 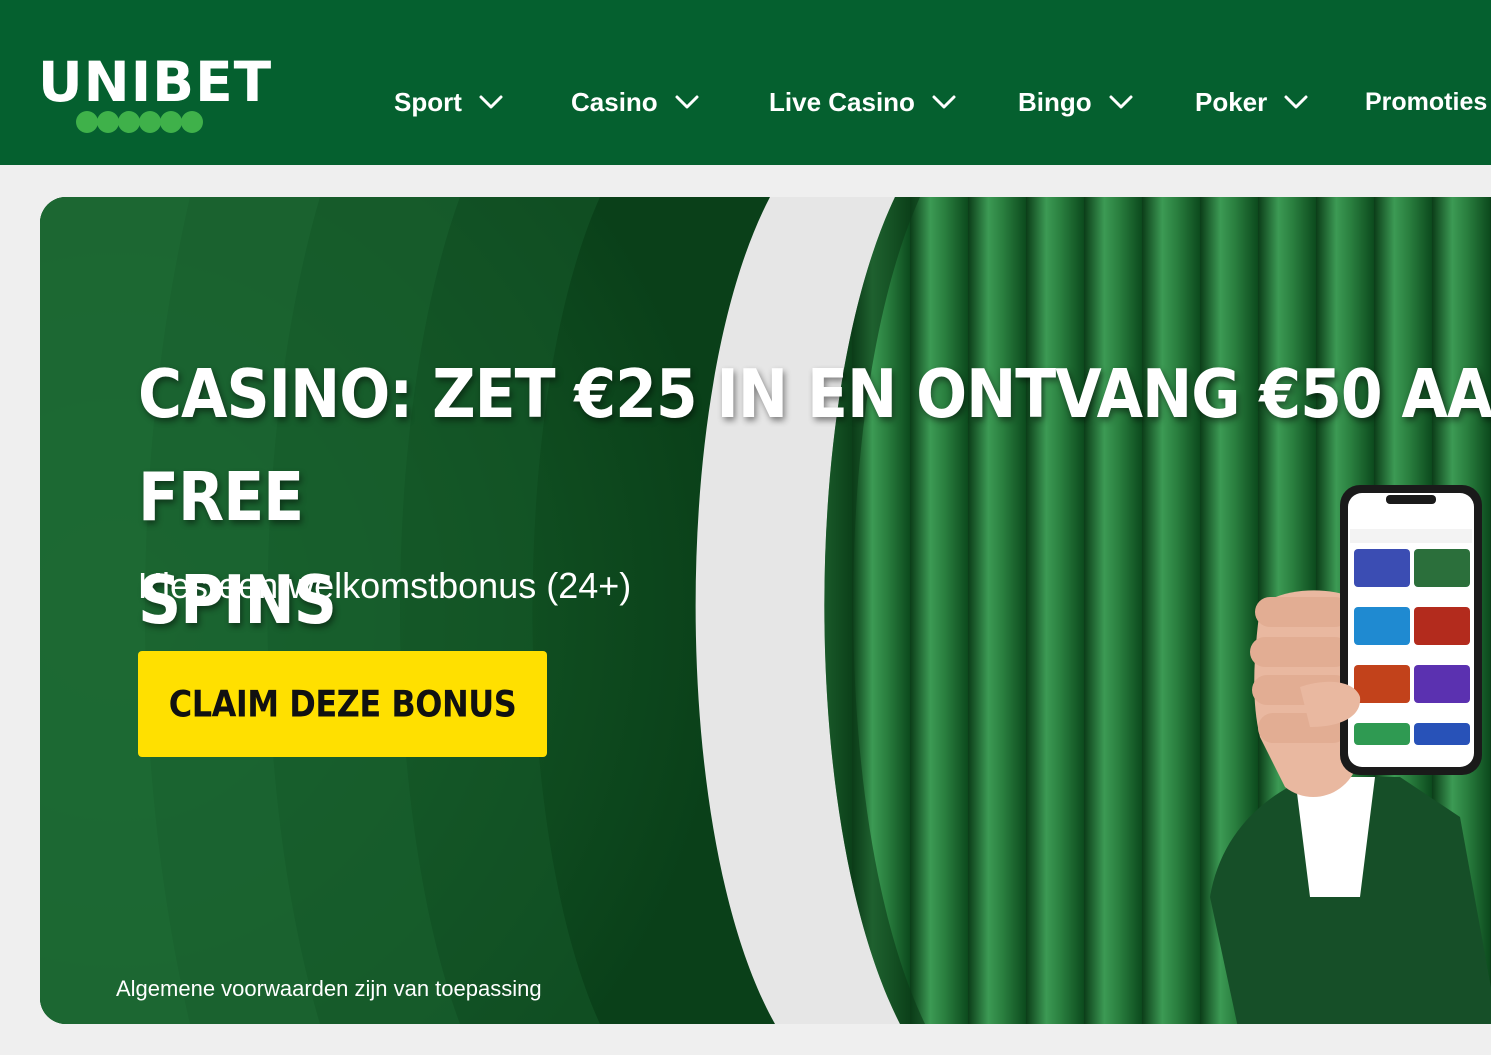 I want to click on unibet-logo: UNIBET, so click(x=154, y=95).